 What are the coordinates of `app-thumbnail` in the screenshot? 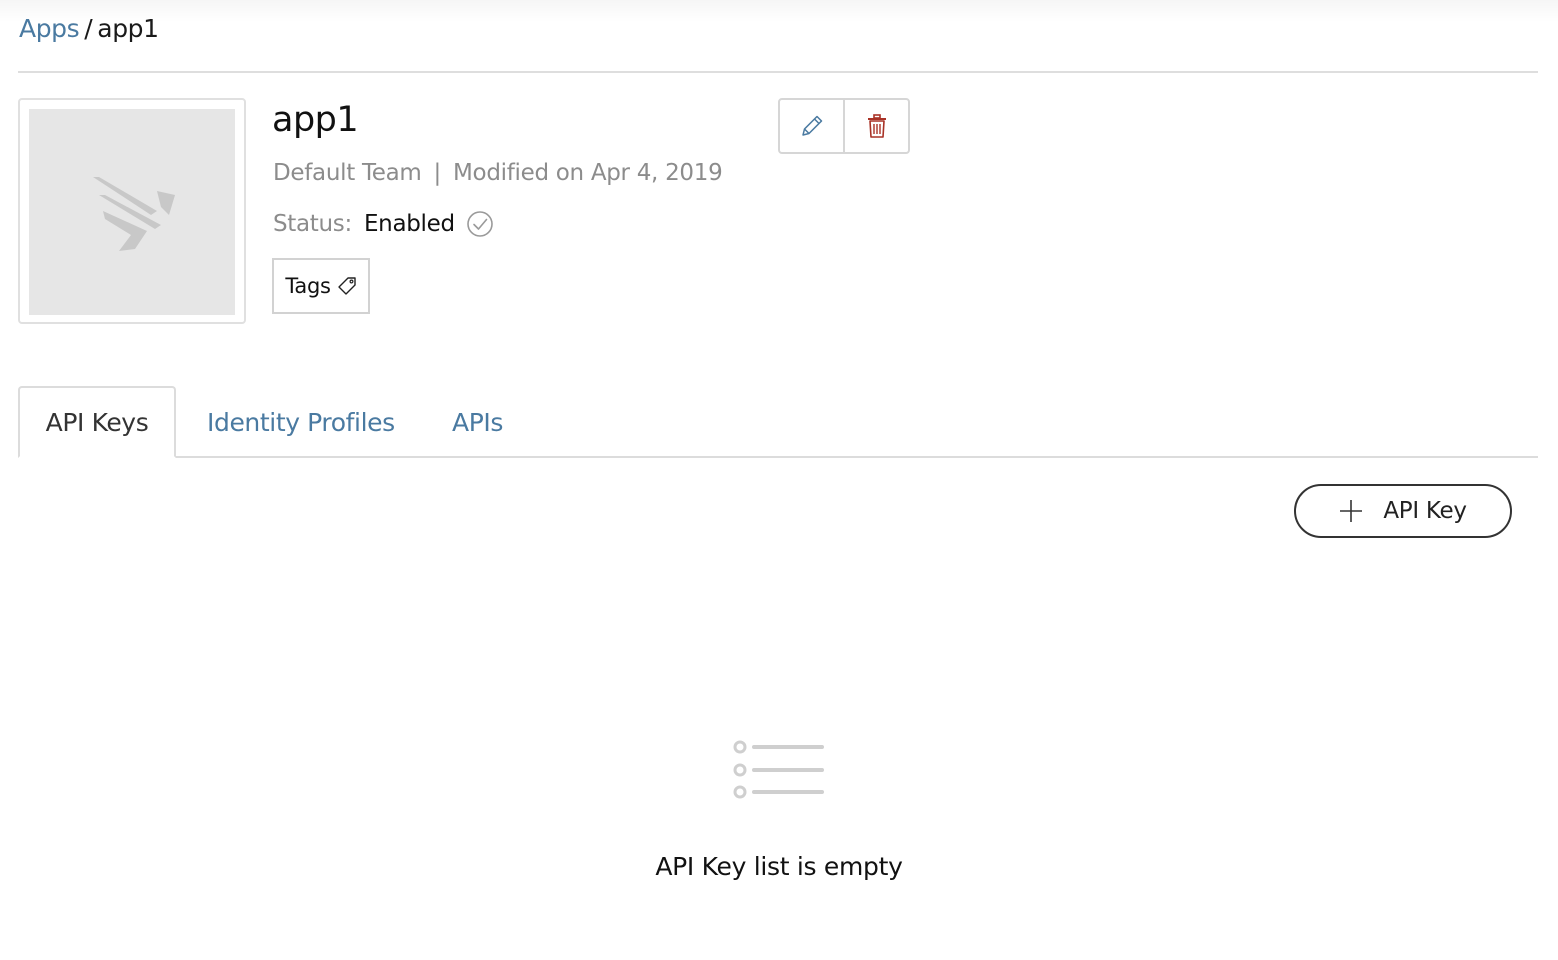 It's located at (132, 211).